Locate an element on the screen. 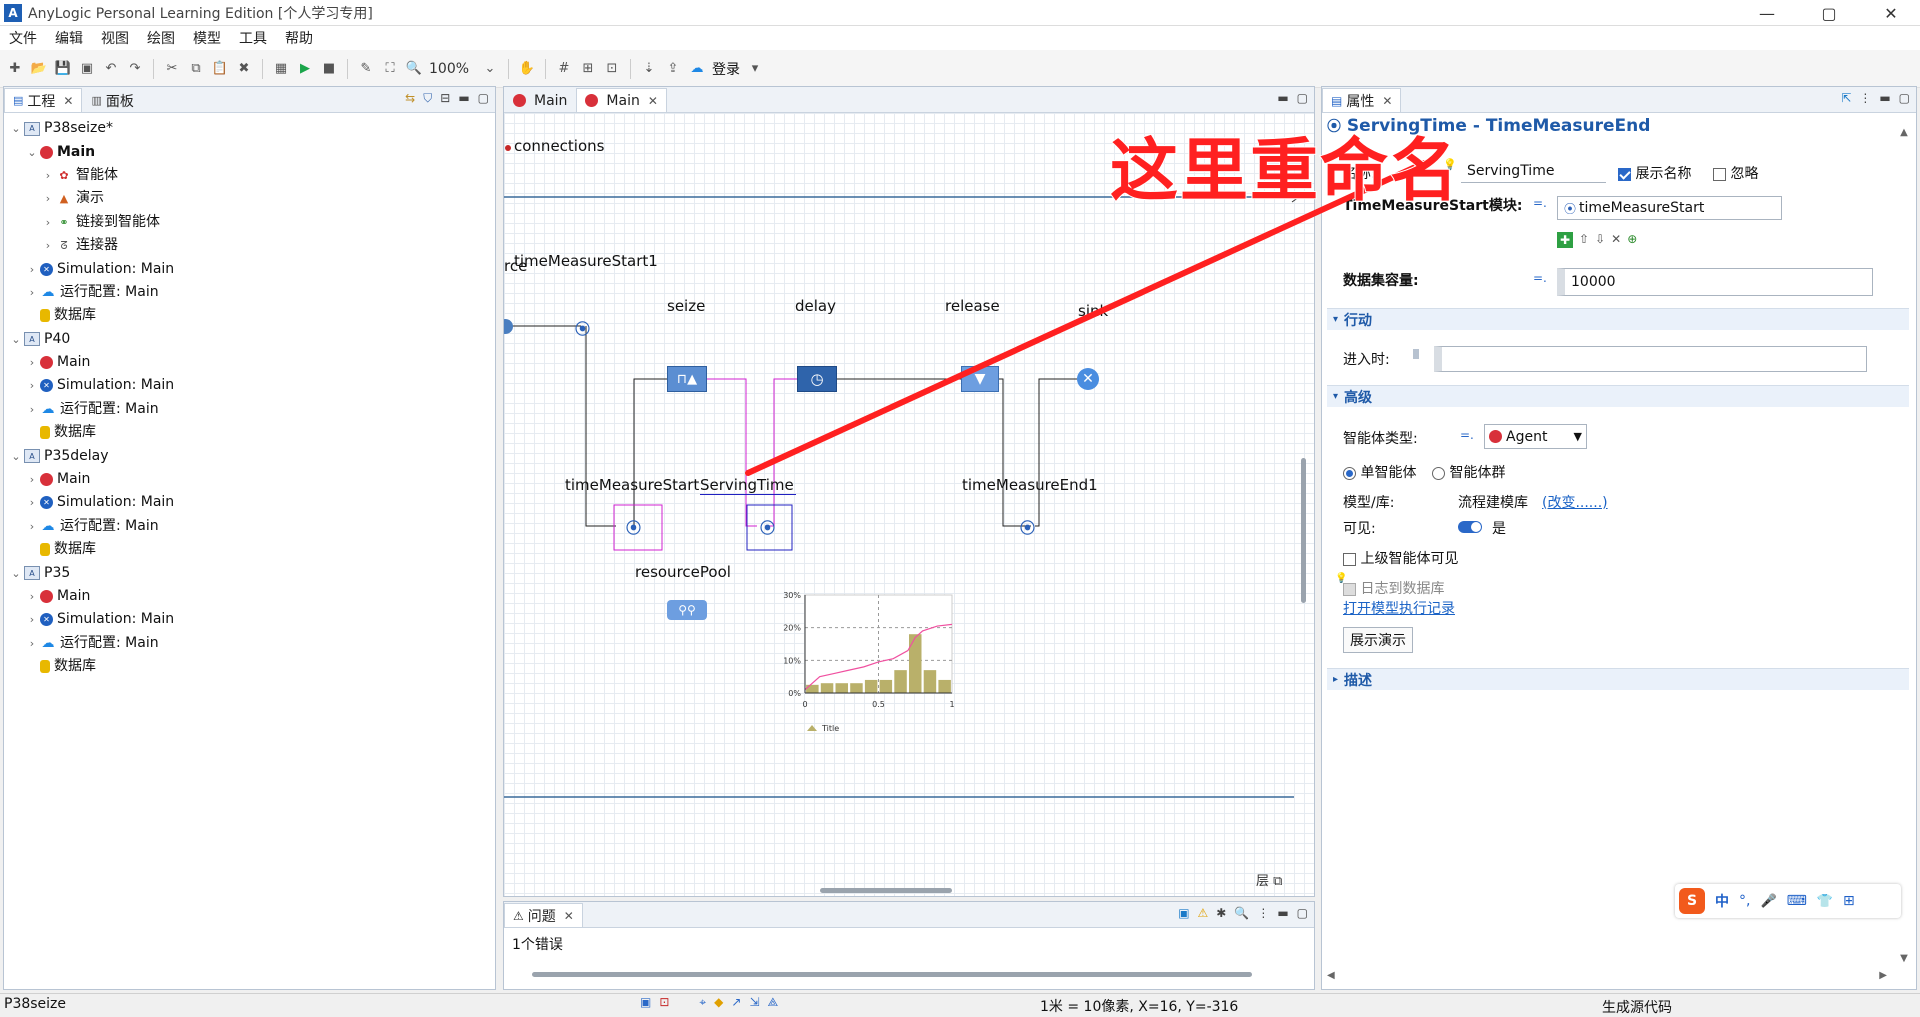 The width and height of the screenshot is (1920, 1017). histogram-chart: 0% 10% 20% 30% 0 0.5 1 Title is located at coordinates (879, 671).